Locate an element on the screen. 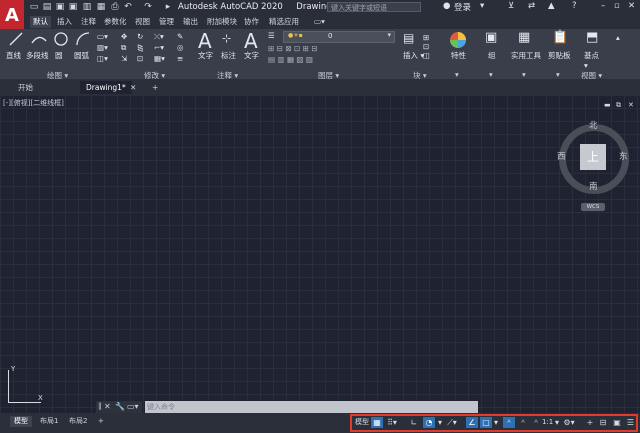 The width and height of the screenshot is (640, 433). undo-icon: ↶ is located at coordinates (128, 7).